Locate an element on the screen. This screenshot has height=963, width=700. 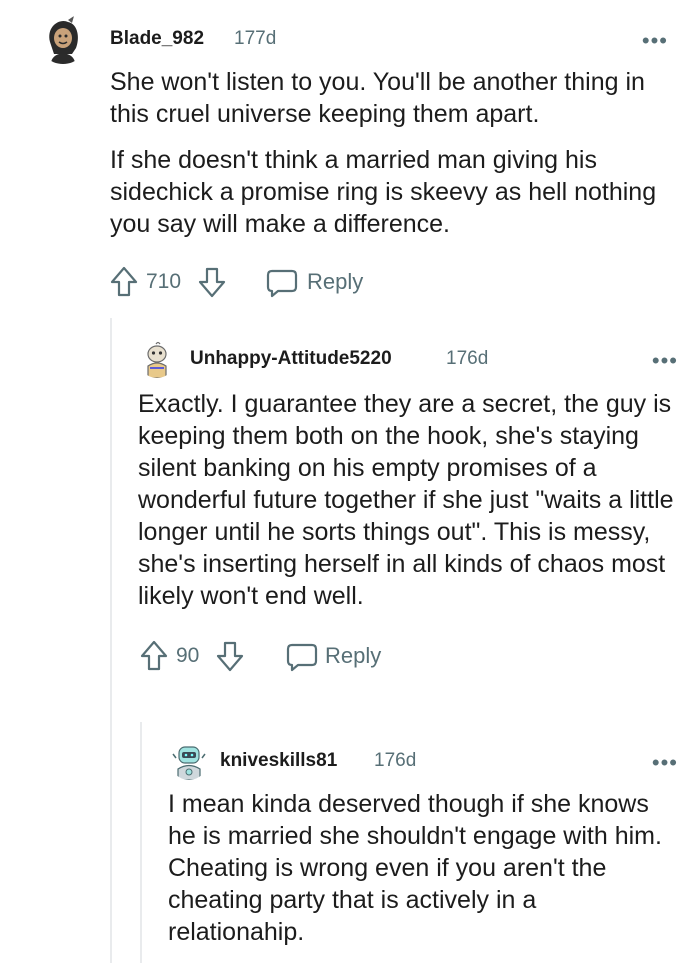
comment-actions: 90 Reply is located at coordinates (408, 660).